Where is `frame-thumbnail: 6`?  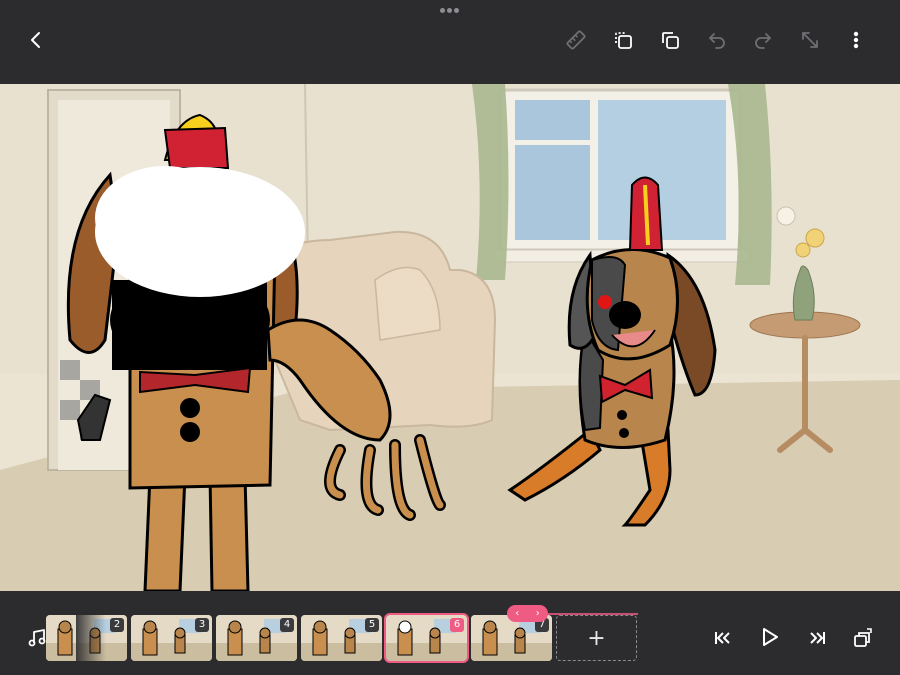 frame-thumbnail: 6 is located at coordinates (426, 638).